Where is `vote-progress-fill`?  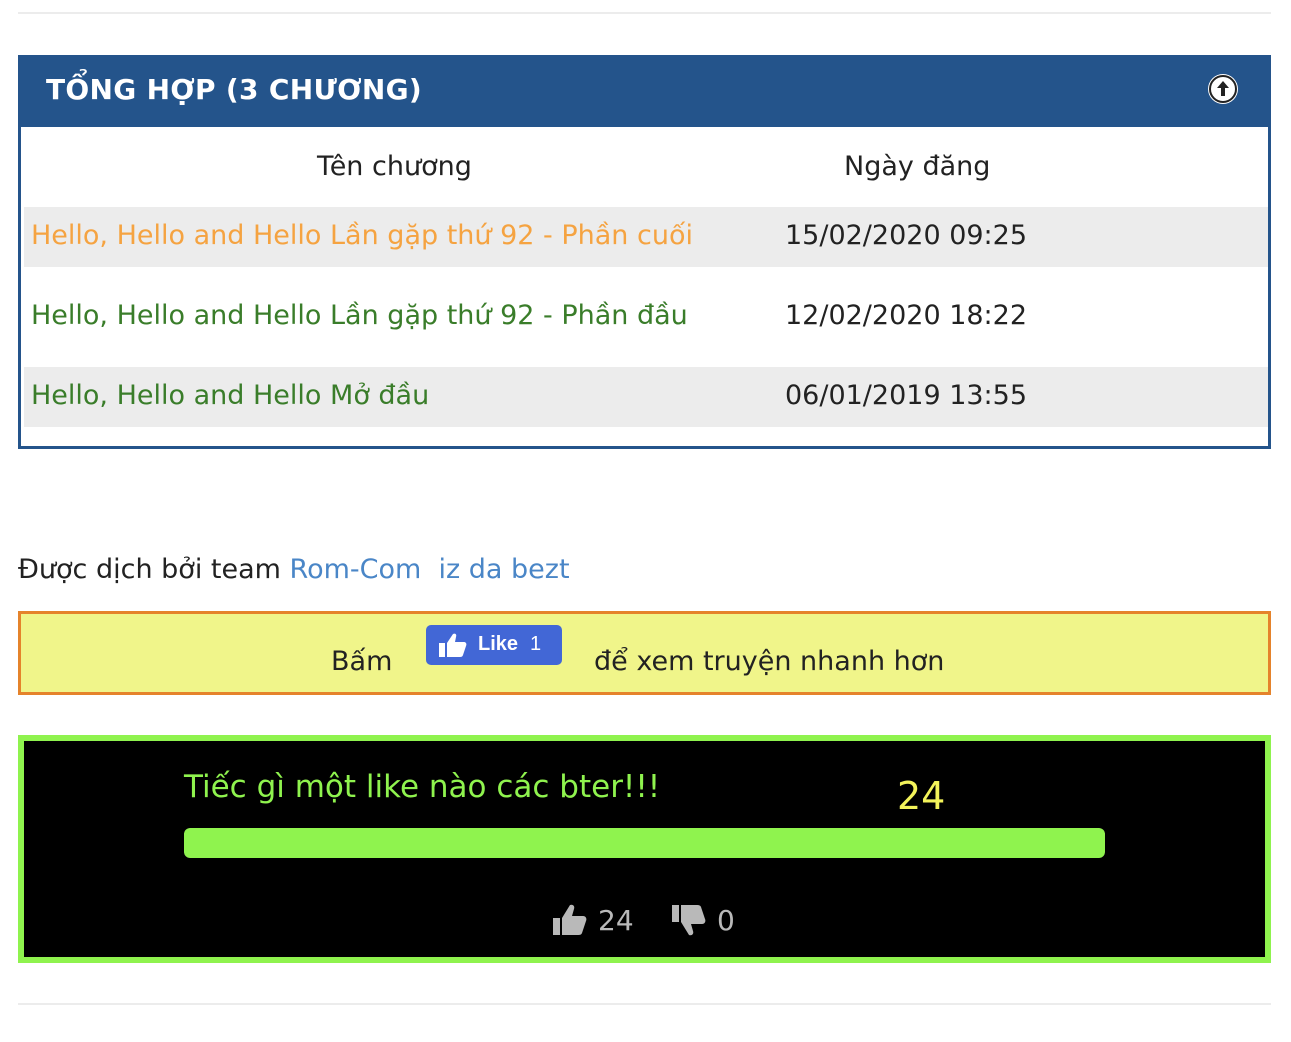 vote-progress-fill is located at coordinates (644, 843).